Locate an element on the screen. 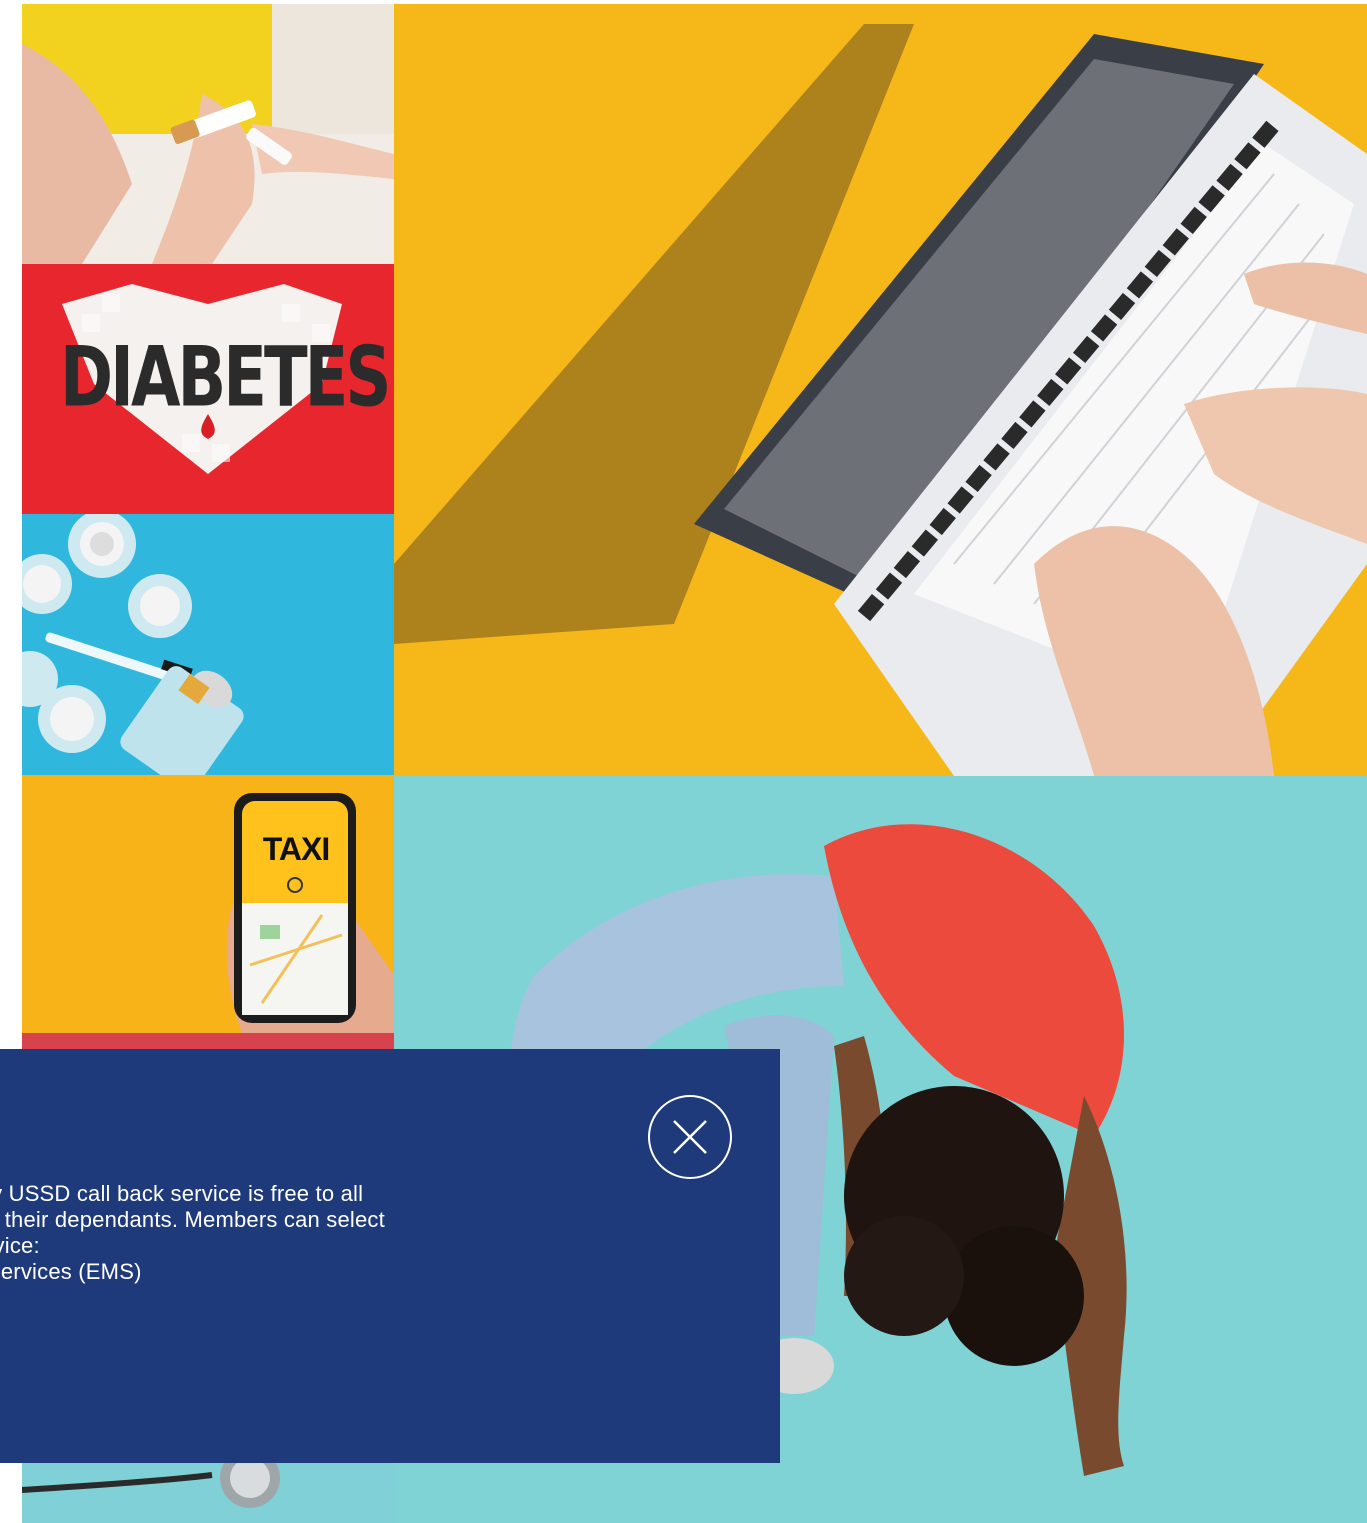 The height and width of the screenshot is (1523, 1367). image-tile-quit-smoking is located at coordinates (208, 134).